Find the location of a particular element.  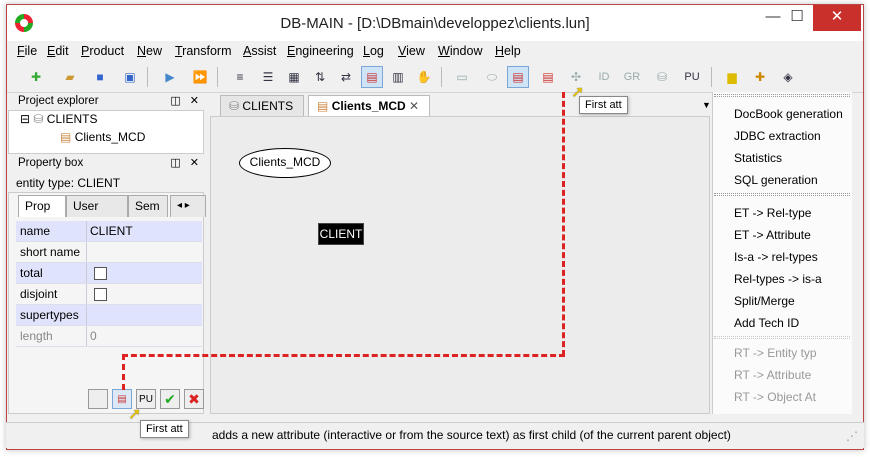

menu-engineering: Engineering is located at coordinates (320, 51).